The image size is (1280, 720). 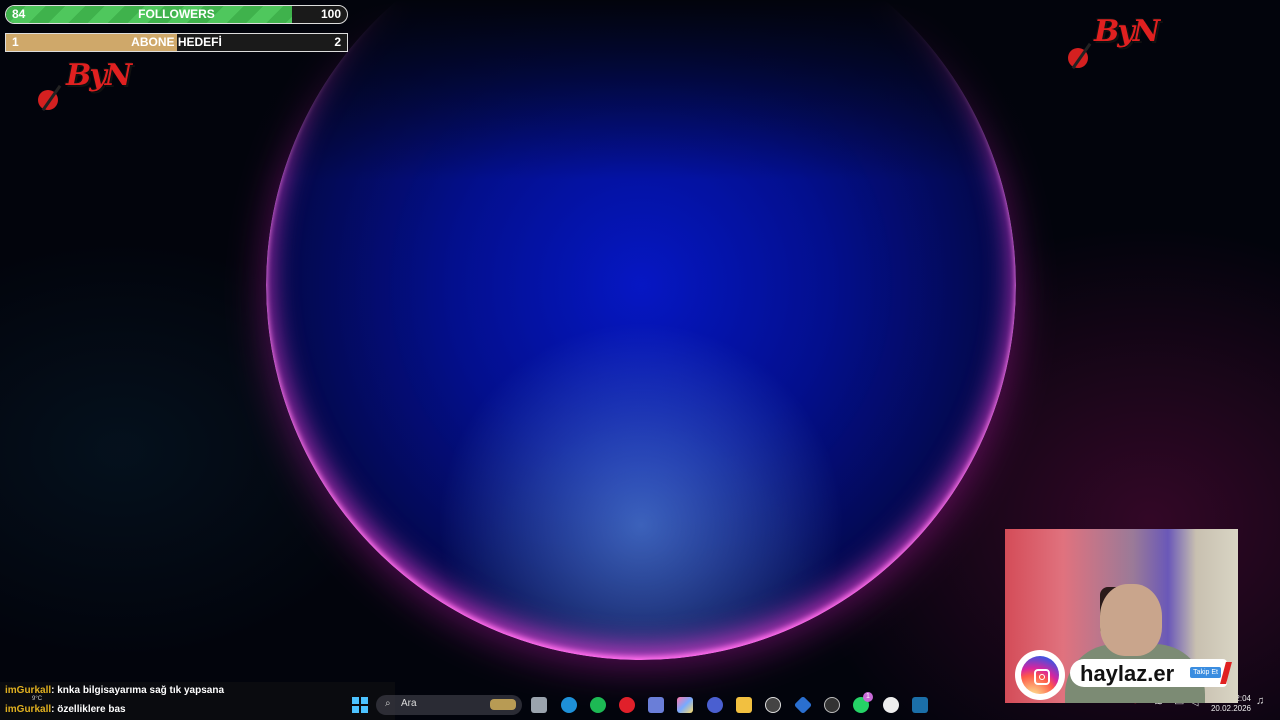 What do you see at coordinates (1230, 708) in the screenshot?
I see `clock-date: 20.02.2026` at bounding box center [1230, 708].